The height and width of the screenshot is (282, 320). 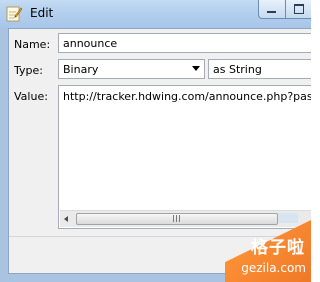 I want to click on value-label: Value:, so click(x=31, y=96).